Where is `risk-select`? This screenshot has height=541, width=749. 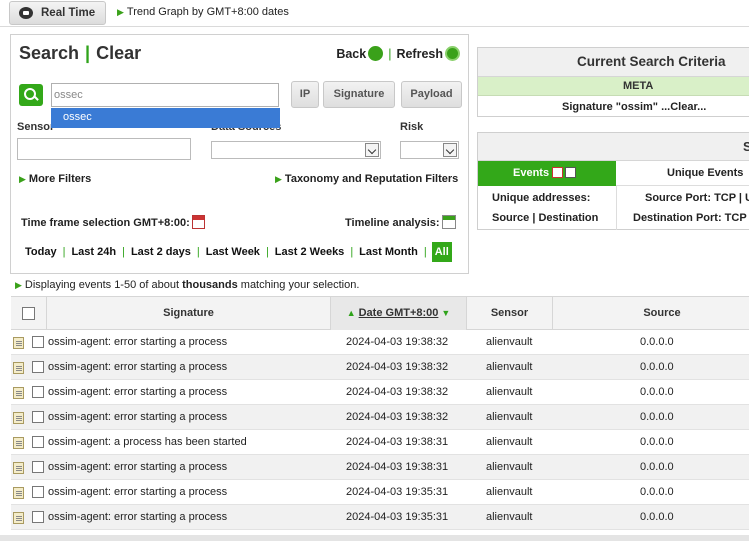 risk-select is located at coordinates (429, 150).